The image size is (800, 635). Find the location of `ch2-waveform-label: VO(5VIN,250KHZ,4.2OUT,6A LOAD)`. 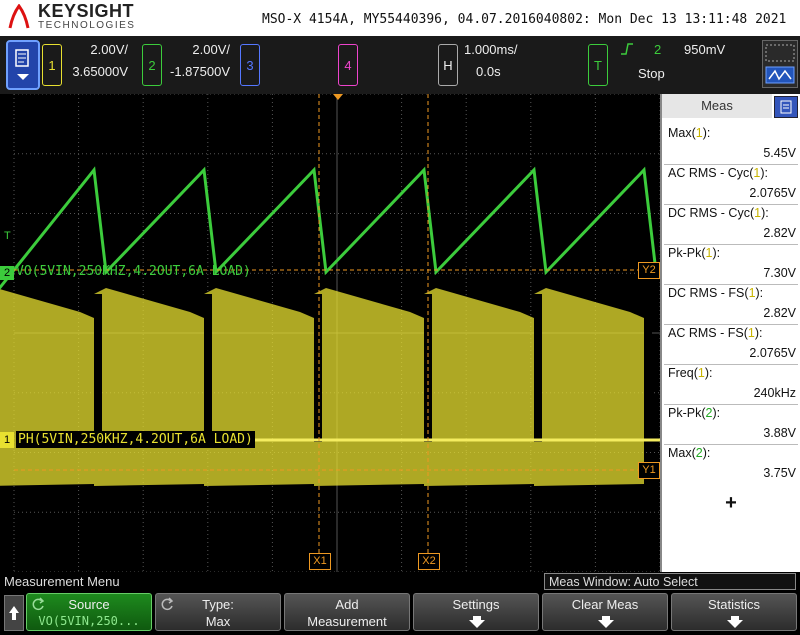

ch2-waveform-label: VO(5VIN,250KHZ,4.2OUT,6A LOAD) is located at coordinates (133, 271).